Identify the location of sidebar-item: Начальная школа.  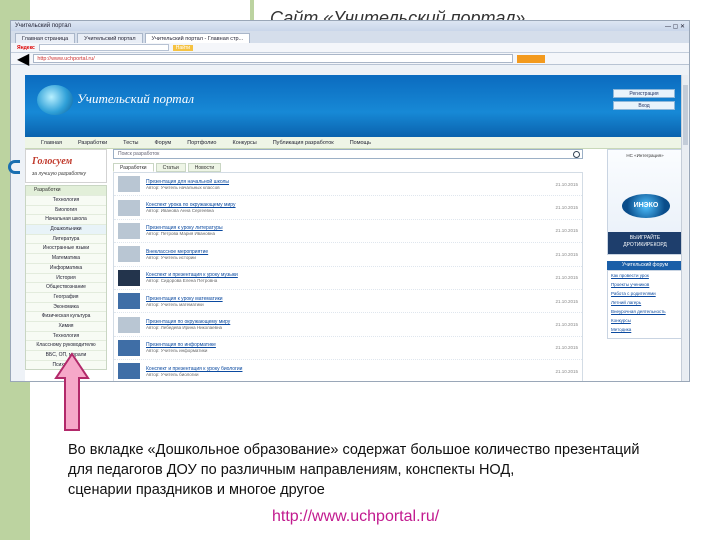
(66, 219).